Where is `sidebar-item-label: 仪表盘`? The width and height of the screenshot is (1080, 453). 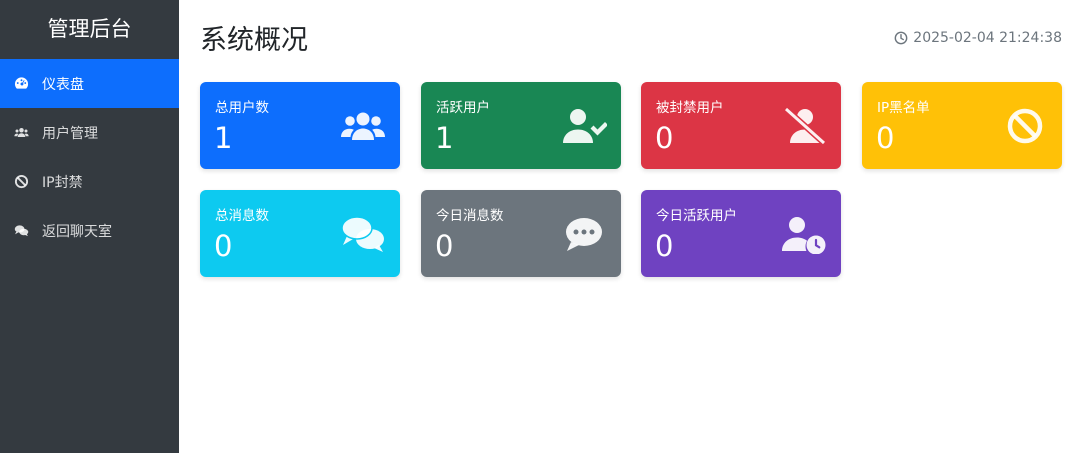 sidebar-item-label: 仪表盘 is located at coordinates (63, 84).